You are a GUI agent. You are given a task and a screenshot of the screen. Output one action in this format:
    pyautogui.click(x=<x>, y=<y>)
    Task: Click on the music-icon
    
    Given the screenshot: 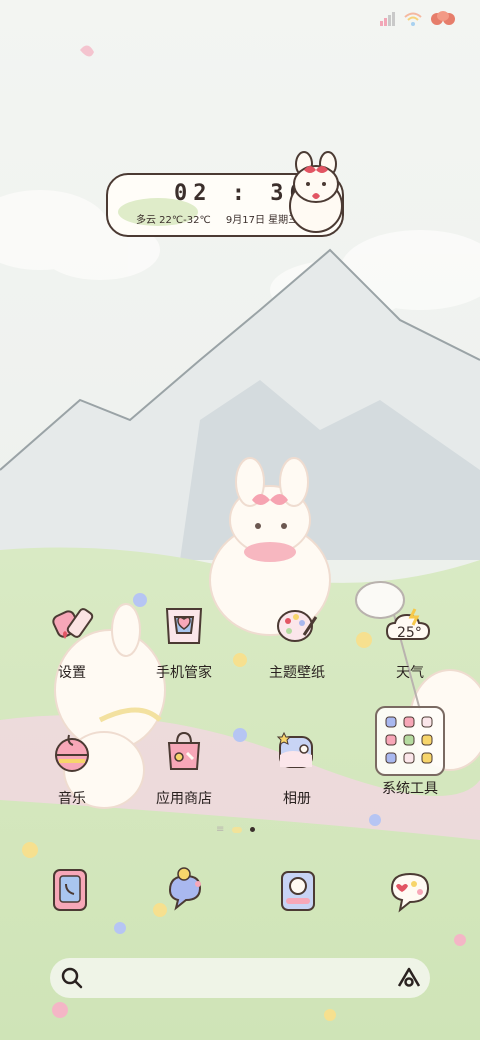 What is the action you would take?
    pyautogui.click(x=72, y=752)
    